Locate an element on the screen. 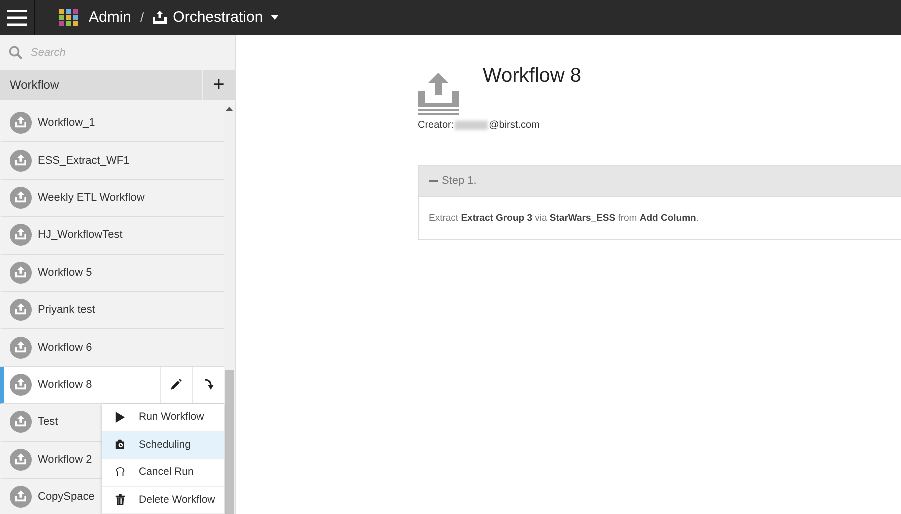  step-title: Step 1. is located at coordinates (459, 181).